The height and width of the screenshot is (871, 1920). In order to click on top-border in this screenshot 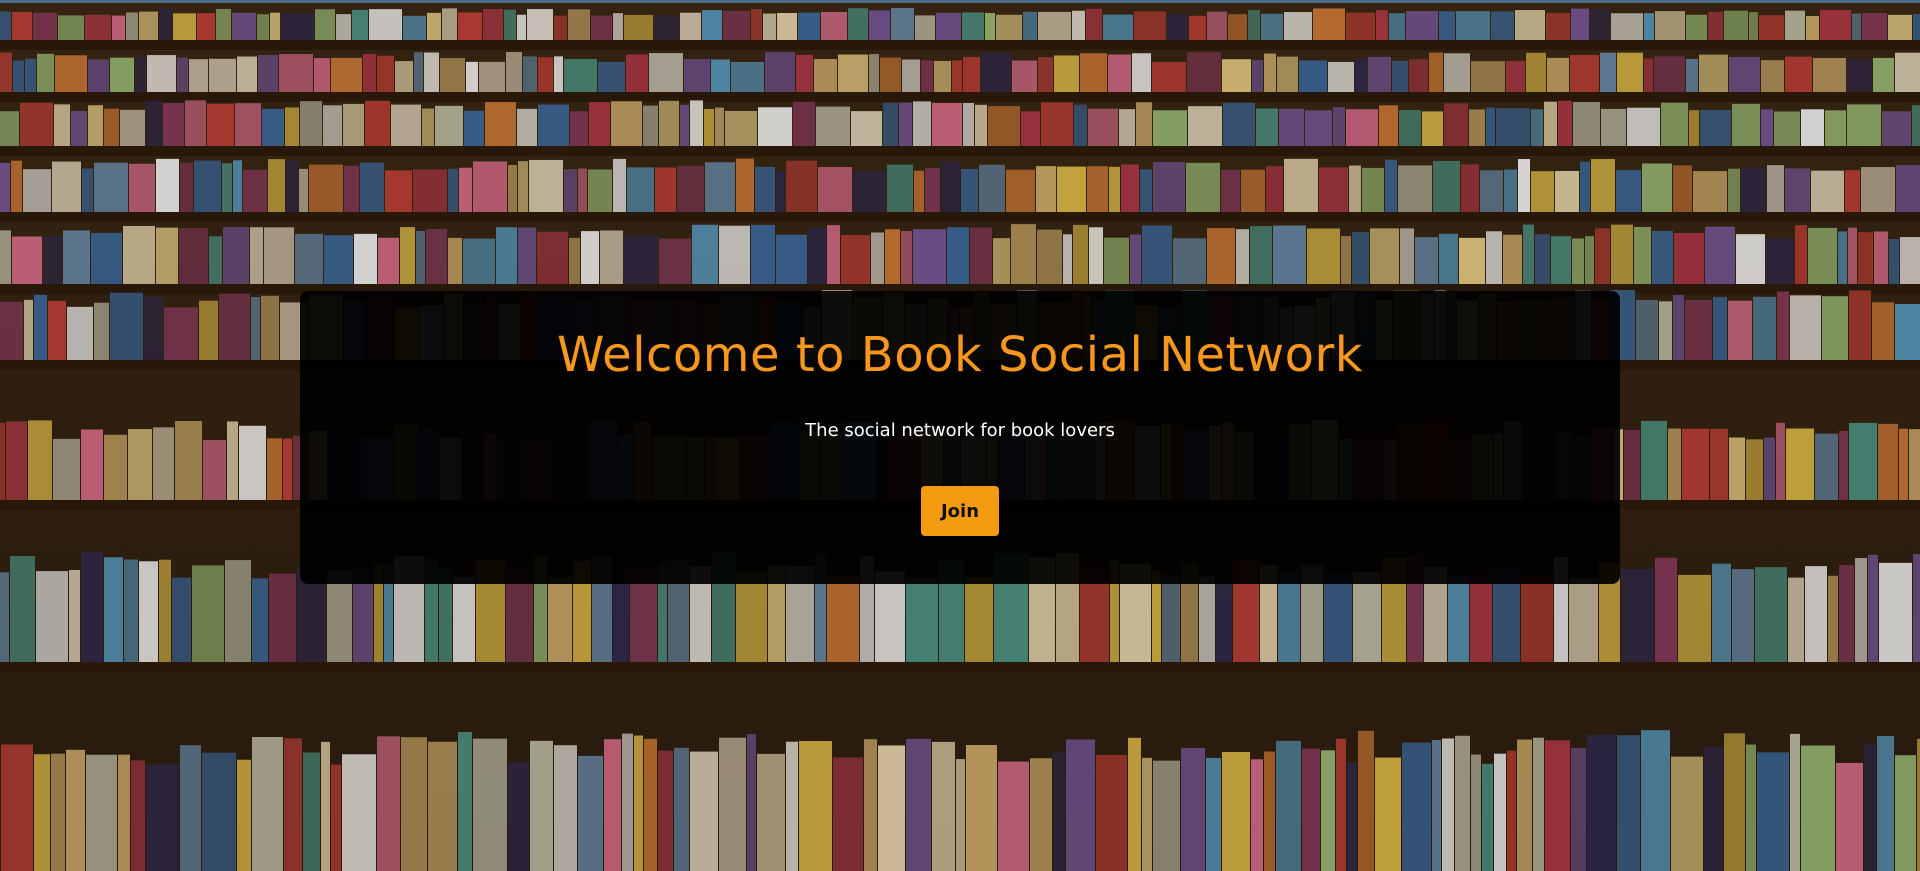, I will do `click(960, 1)`.